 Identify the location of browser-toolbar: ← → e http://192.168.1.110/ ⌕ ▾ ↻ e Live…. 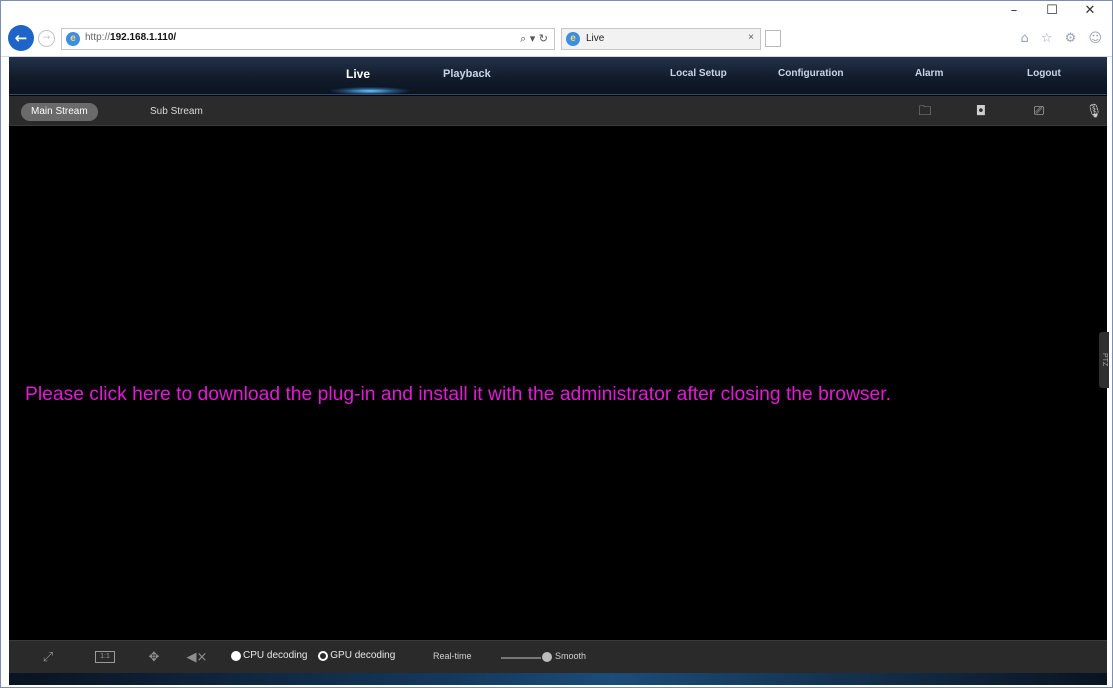
(556, 39).